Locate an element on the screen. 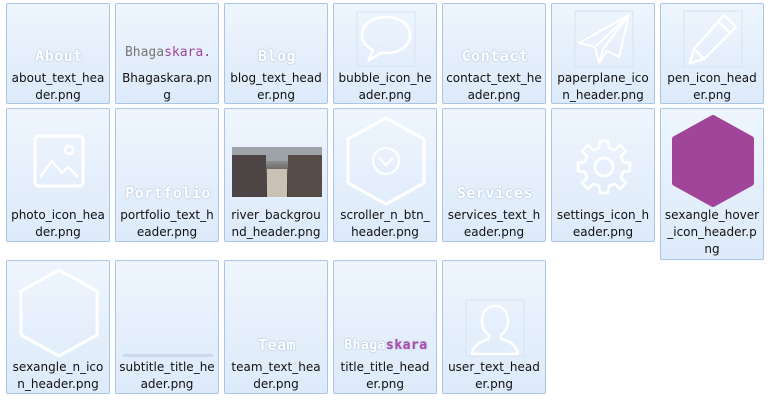 This screenshot has width=770, height=402. thumbnail: Blog is located at coordinates (277, 39).